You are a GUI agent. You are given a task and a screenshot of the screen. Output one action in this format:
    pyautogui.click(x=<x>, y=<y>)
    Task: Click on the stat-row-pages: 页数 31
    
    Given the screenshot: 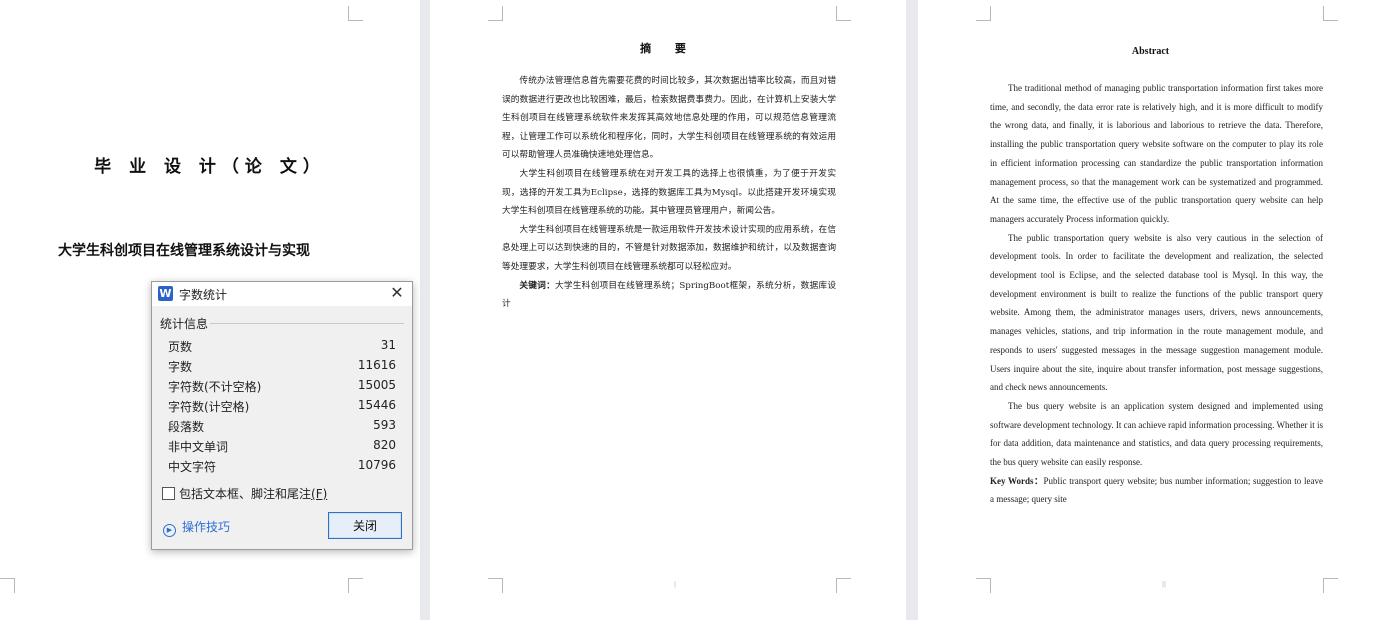 What is the action you would take?
    pyautogui.click(x=282, y=347)
    